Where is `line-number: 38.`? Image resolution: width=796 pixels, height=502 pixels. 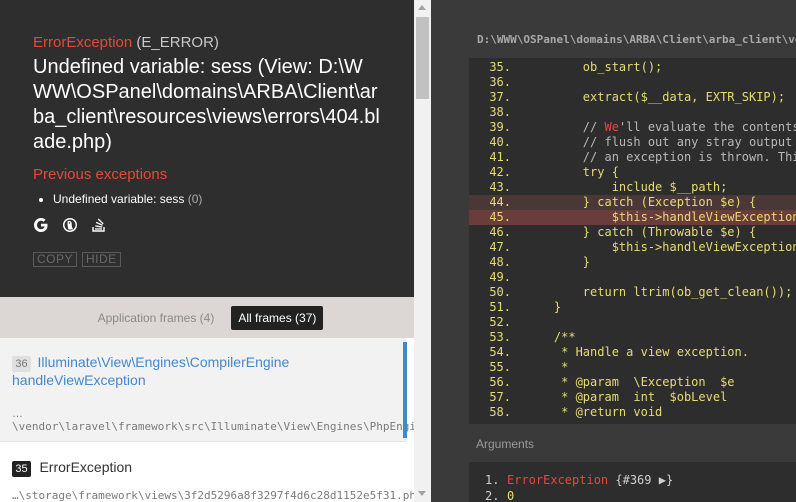
line-number: 38. is located at coordinates (500, 112).